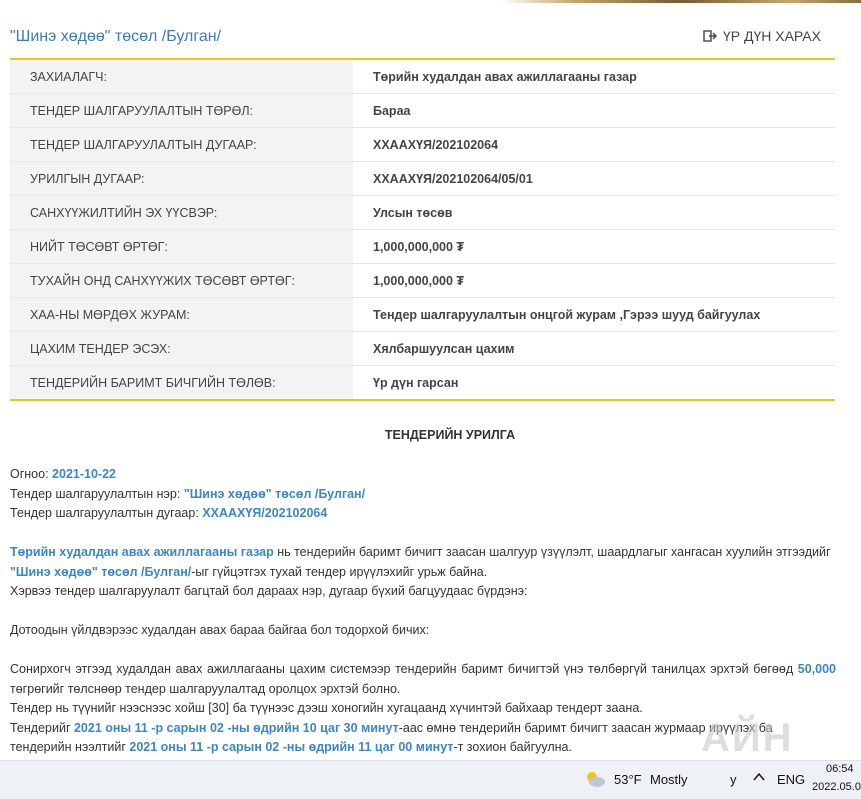  Describe the element at coordinates (594, 178) in the screenshot. I see `row-value: ХХААХҮЯ/202102064/05/01` at that location.